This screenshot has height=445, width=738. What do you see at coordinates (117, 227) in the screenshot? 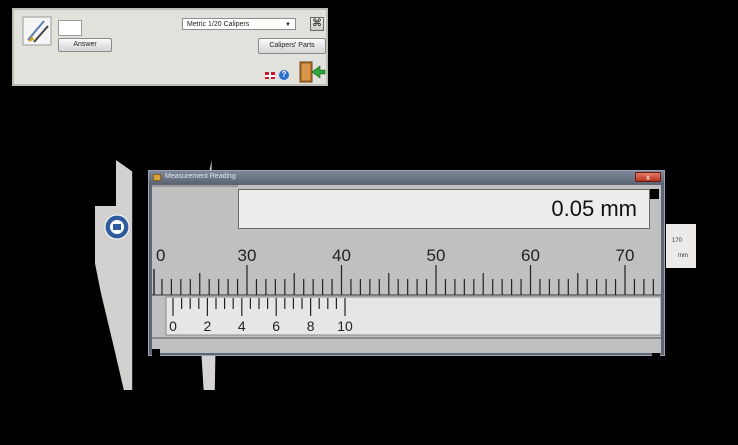
I see `logo-icon` at bounding box center [117, 227].